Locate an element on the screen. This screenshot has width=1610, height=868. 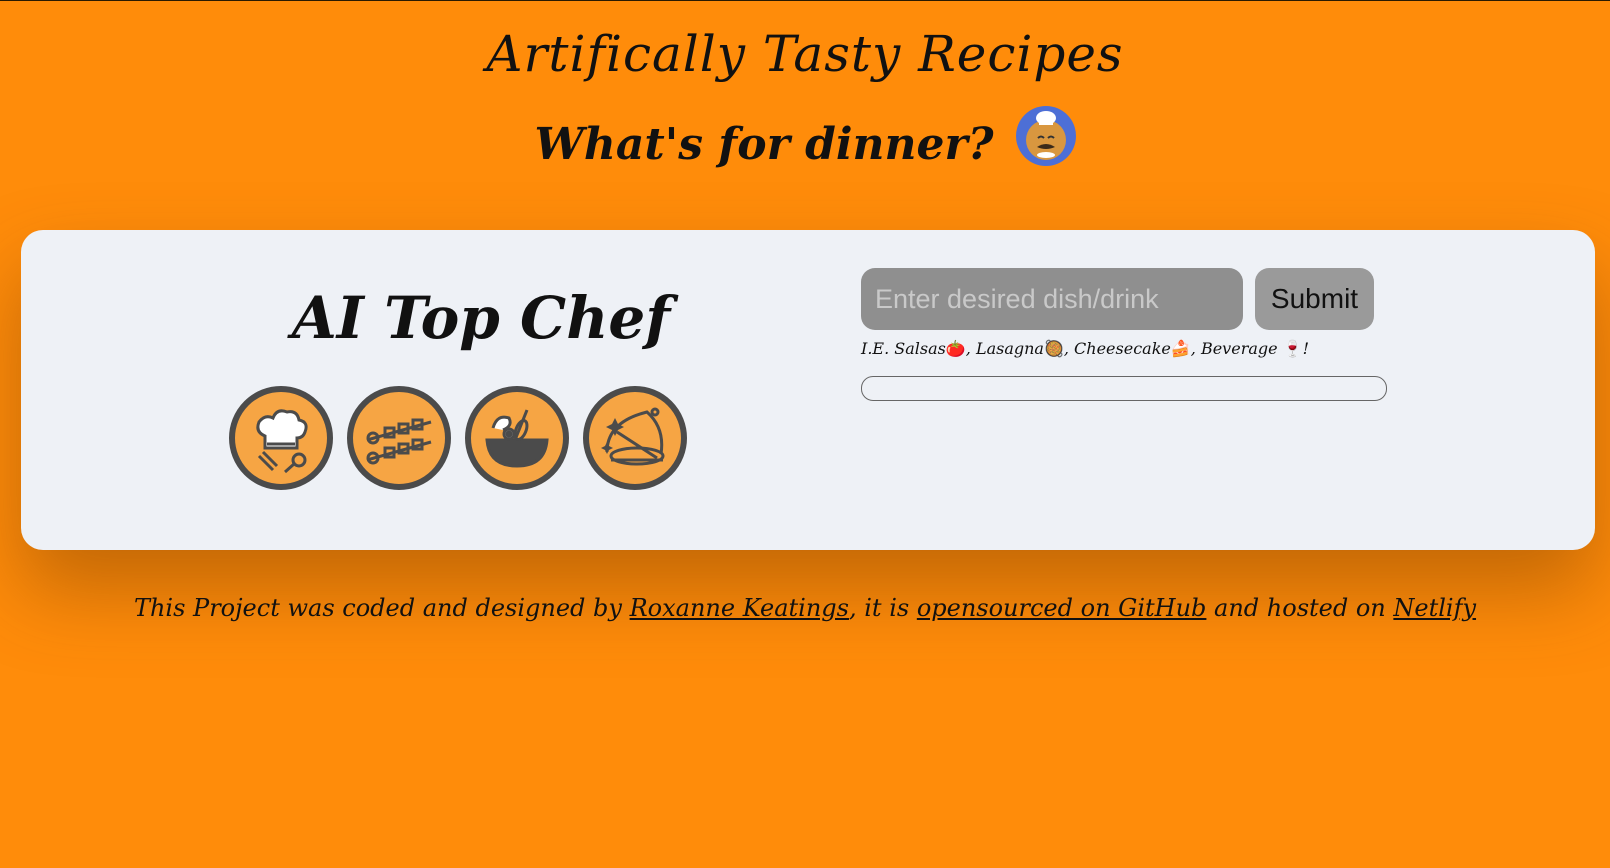
input-row: Submit is located at coordinates (1126, 299).